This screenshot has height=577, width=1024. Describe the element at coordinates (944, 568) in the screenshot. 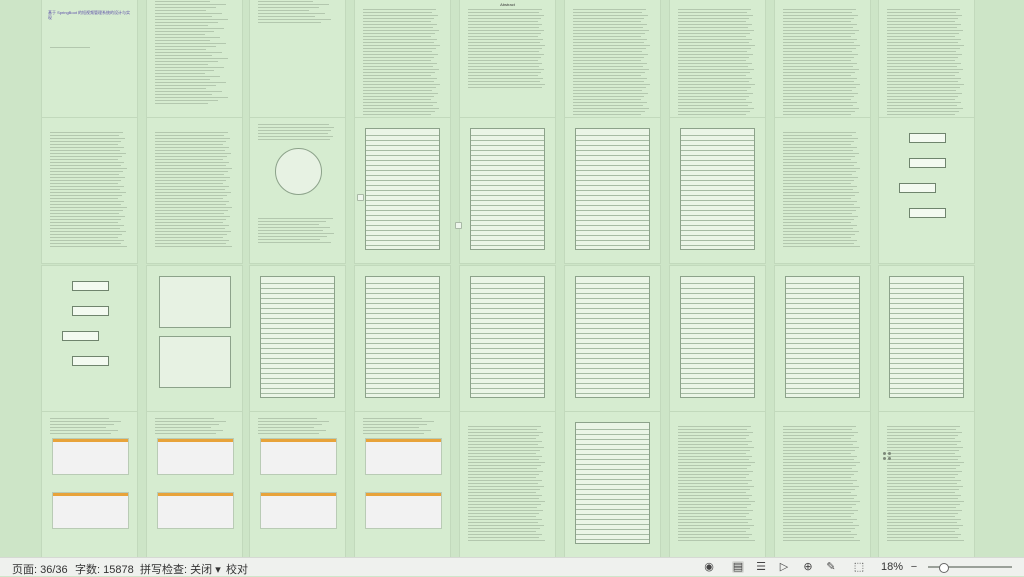

I see `zoom-slider-knob` at that location.